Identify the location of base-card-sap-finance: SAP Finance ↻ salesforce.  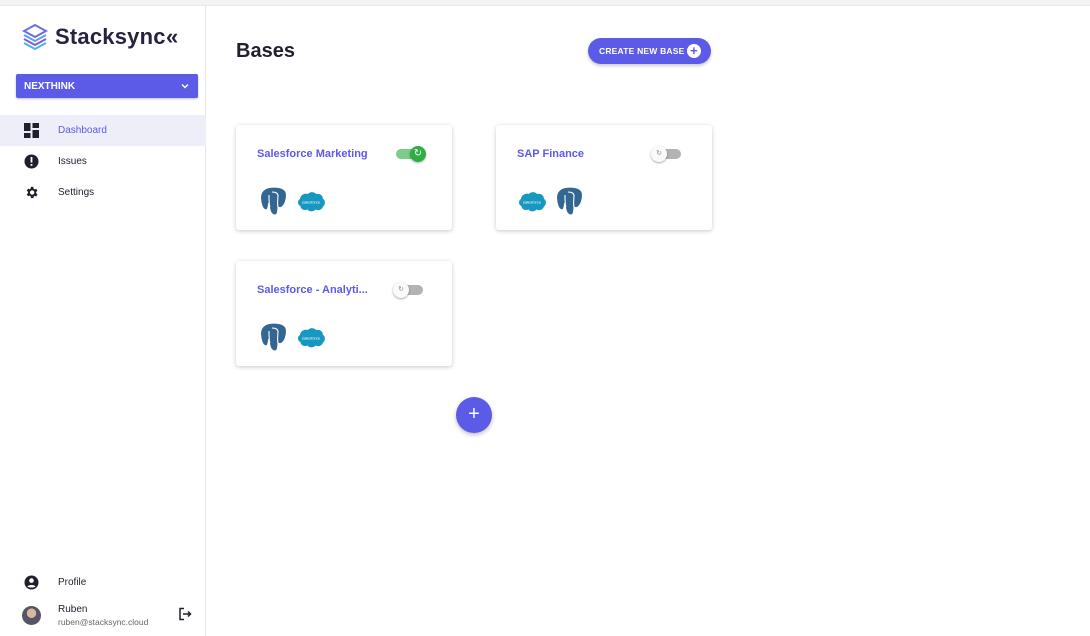
(604, 177).